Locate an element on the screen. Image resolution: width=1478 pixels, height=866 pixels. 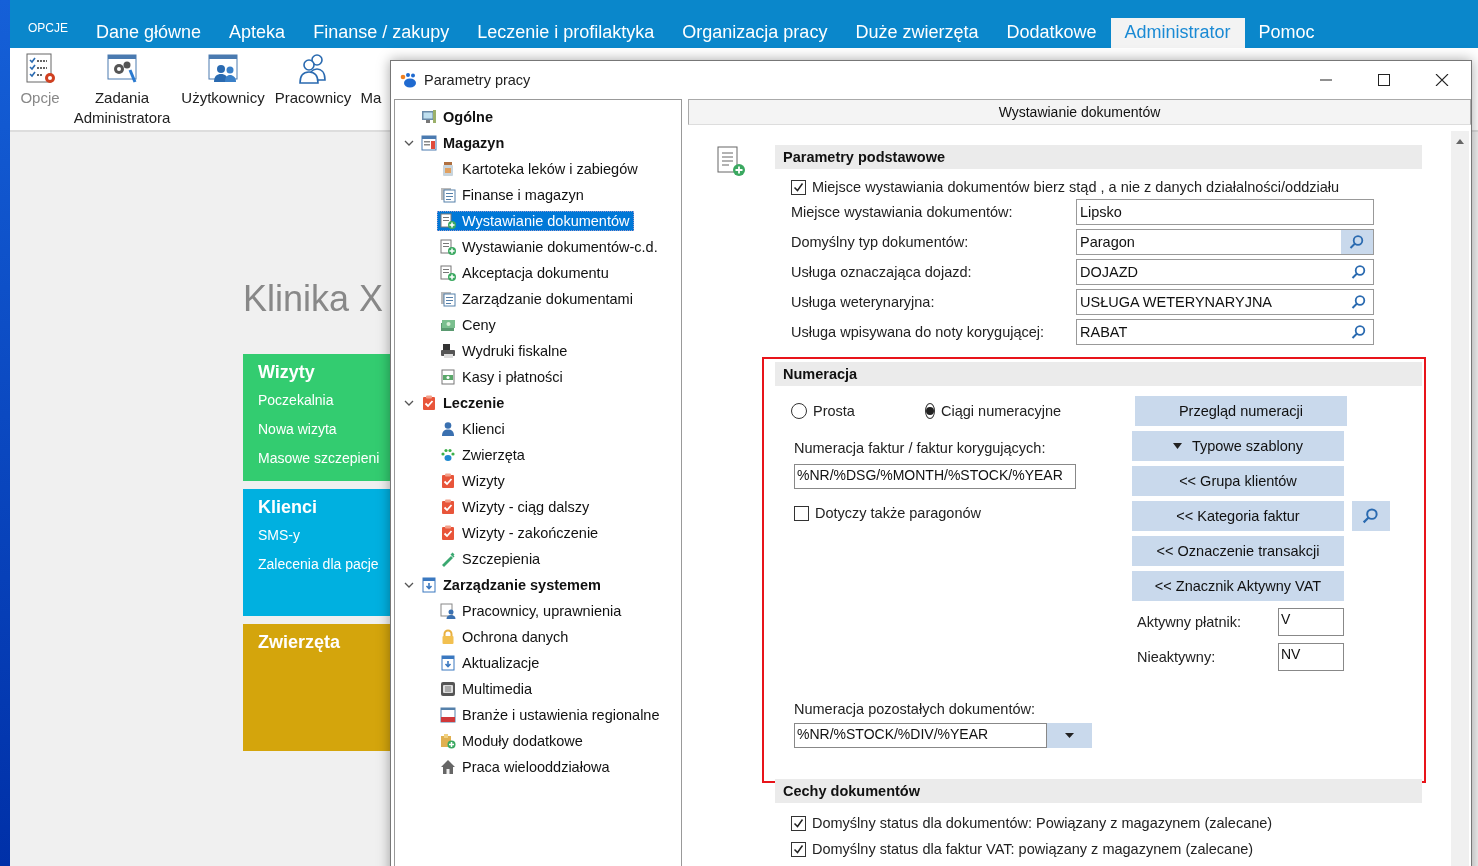
input-field: V is located at coordinates (1311, 622).